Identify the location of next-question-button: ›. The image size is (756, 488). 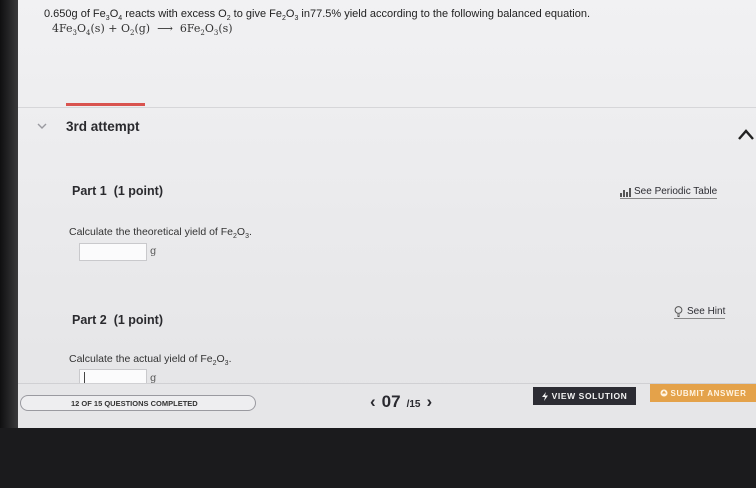
(430, 402).